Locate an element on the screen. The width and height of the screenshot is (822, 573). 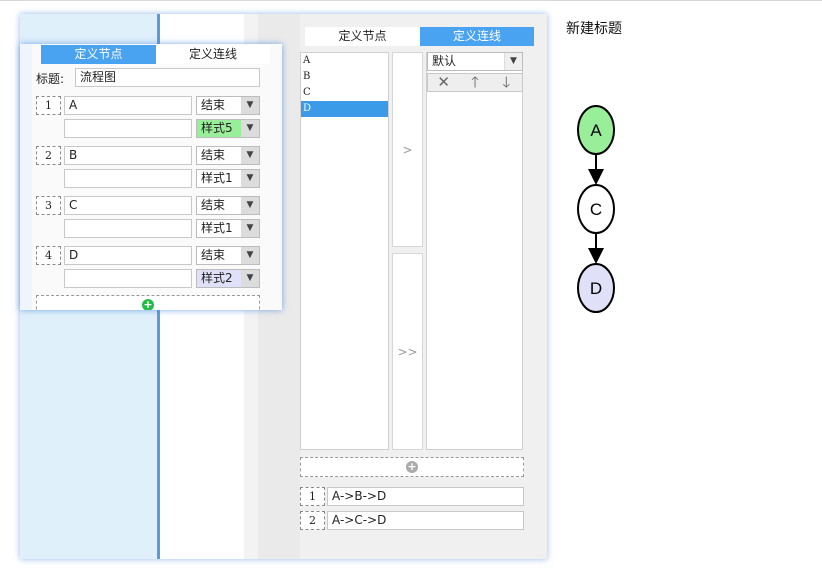
node-index: 3 is located at coordinates (48, 205).